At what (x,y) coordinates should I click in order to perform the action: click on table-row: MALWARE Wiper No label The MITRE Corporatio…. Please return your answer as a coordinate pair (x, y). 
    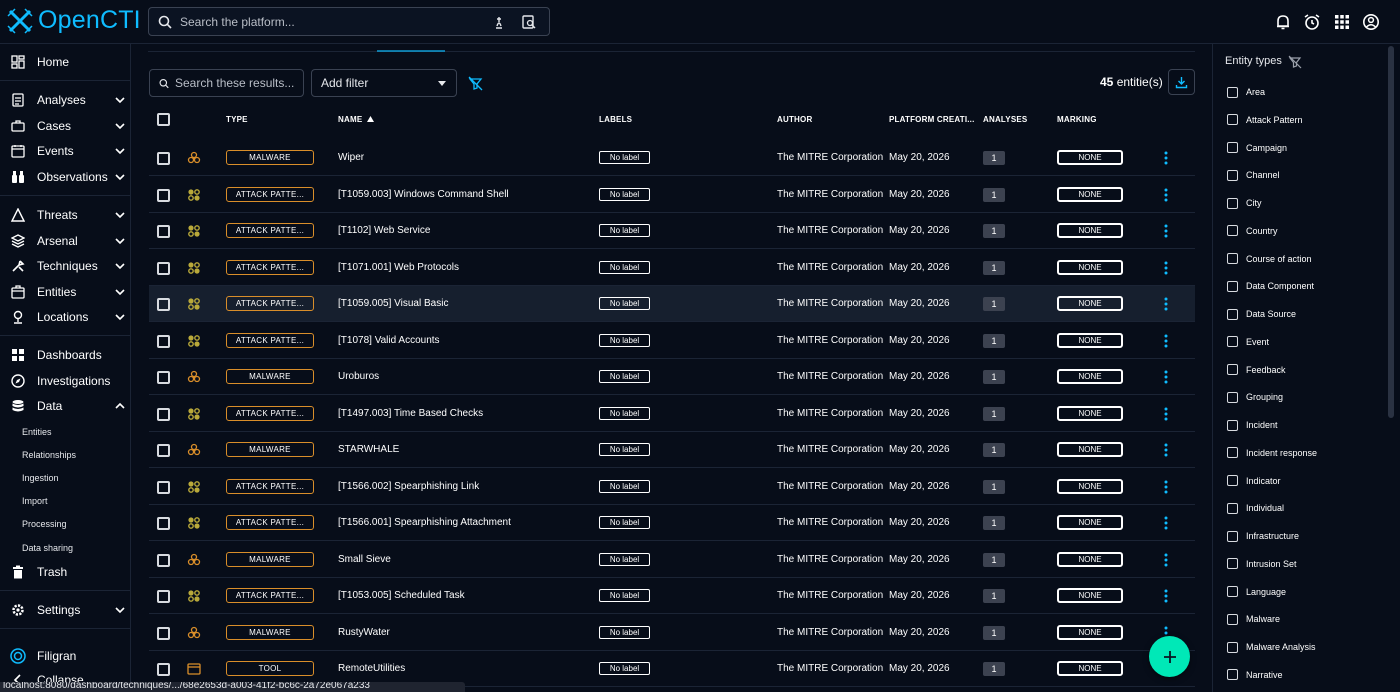
    Looking at the image, I should click on (672, 158).